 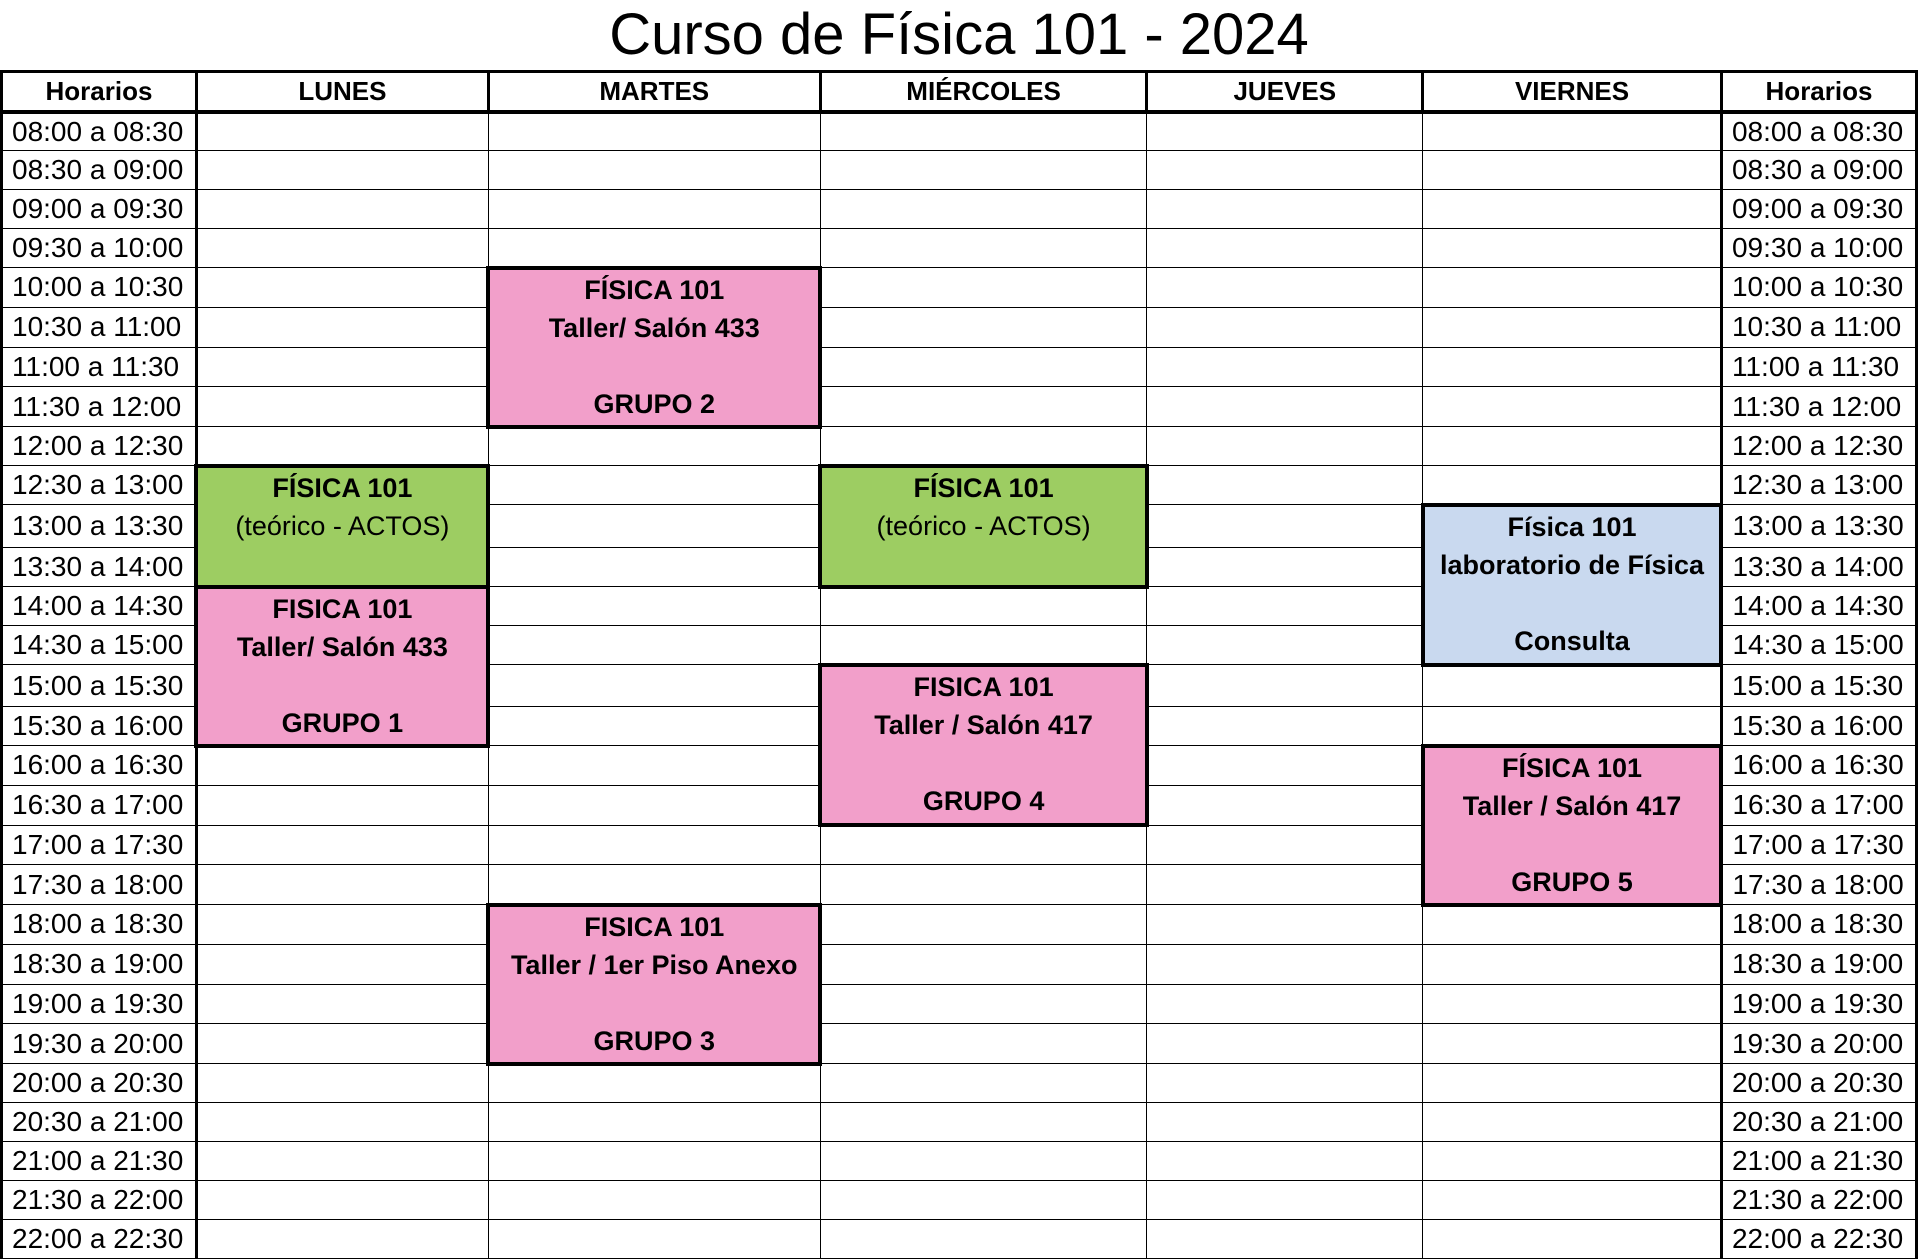 I want to click on class-block-miercoles-teorico: FÍSICA 101 (teórico - ACTOS), so click(x=983, y=526).